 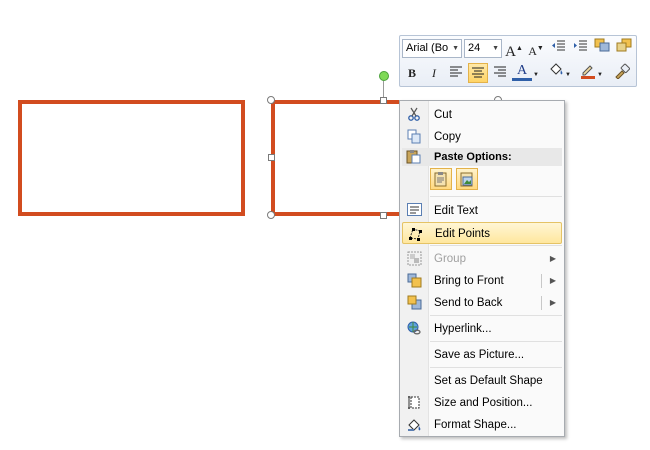 I want to click on menu-item-edit-points: Edit Points, so click(x=482, y=233).